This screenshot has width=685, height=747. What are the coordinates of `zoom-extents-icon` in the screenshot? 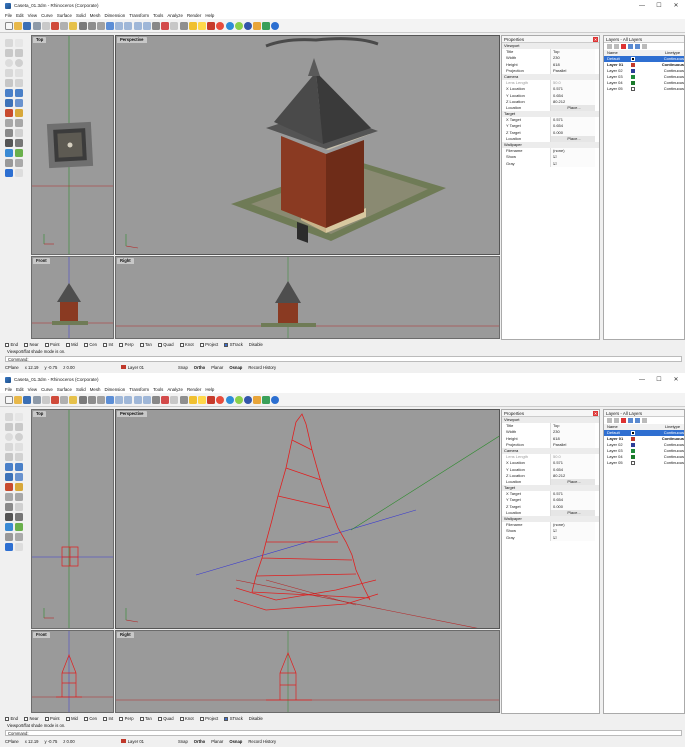 It's located at (137, 399).